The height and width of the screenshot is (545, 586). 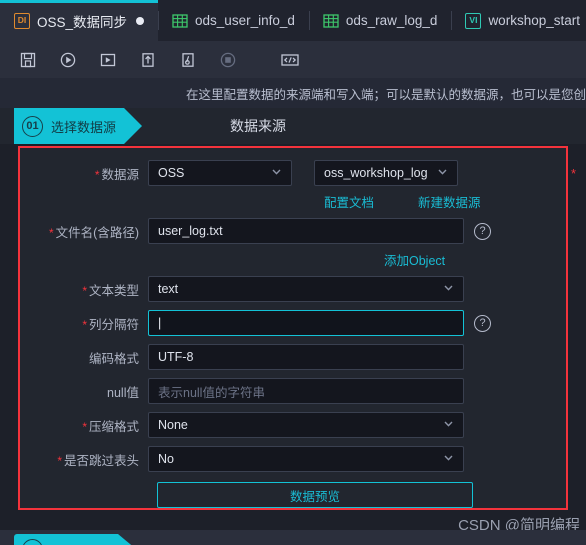 What do you see at coordinates (306, 391) in the screenshot?
I see `null-value-input: 表示null值的字符串` at bounding box center [306, 391].